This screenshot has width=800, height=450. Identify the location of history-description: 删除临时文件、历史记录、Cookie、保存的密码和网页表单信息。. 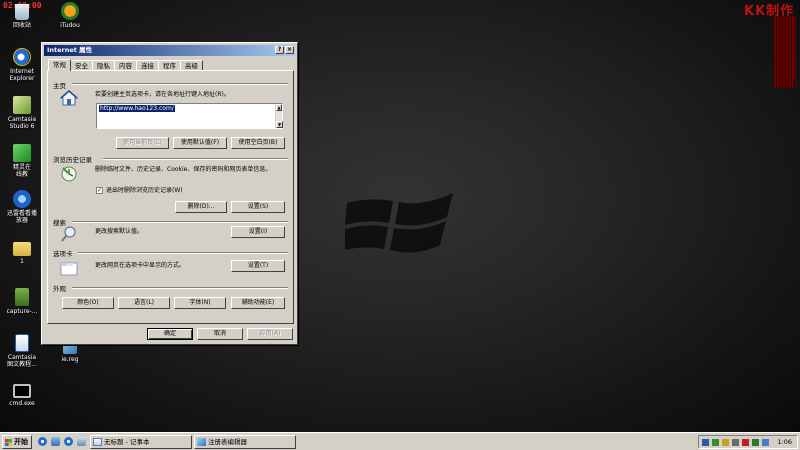
(183, 169).